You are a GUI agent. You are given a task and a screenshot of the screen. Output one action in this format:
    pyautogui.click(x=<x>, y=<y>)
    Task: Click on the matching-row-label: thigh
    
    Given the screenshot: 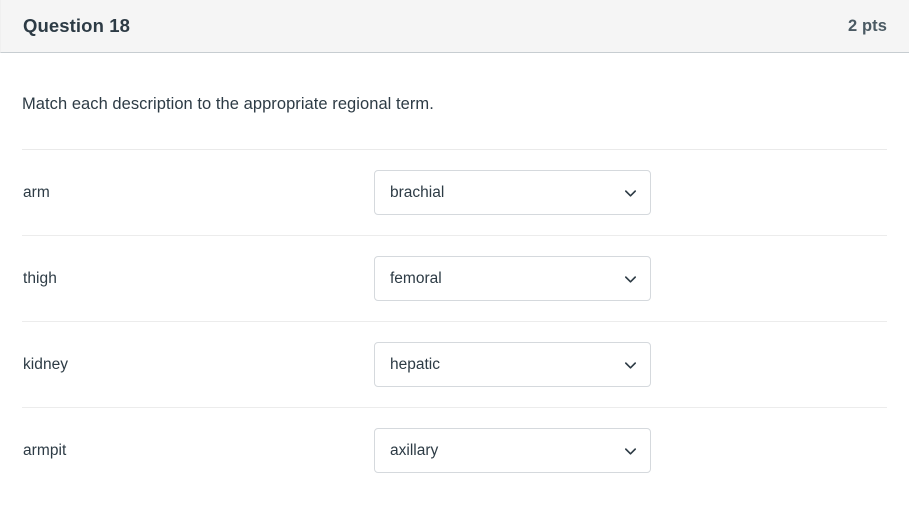 What is the action you would take?
    pyautogui.click(x=40, y=278)
    